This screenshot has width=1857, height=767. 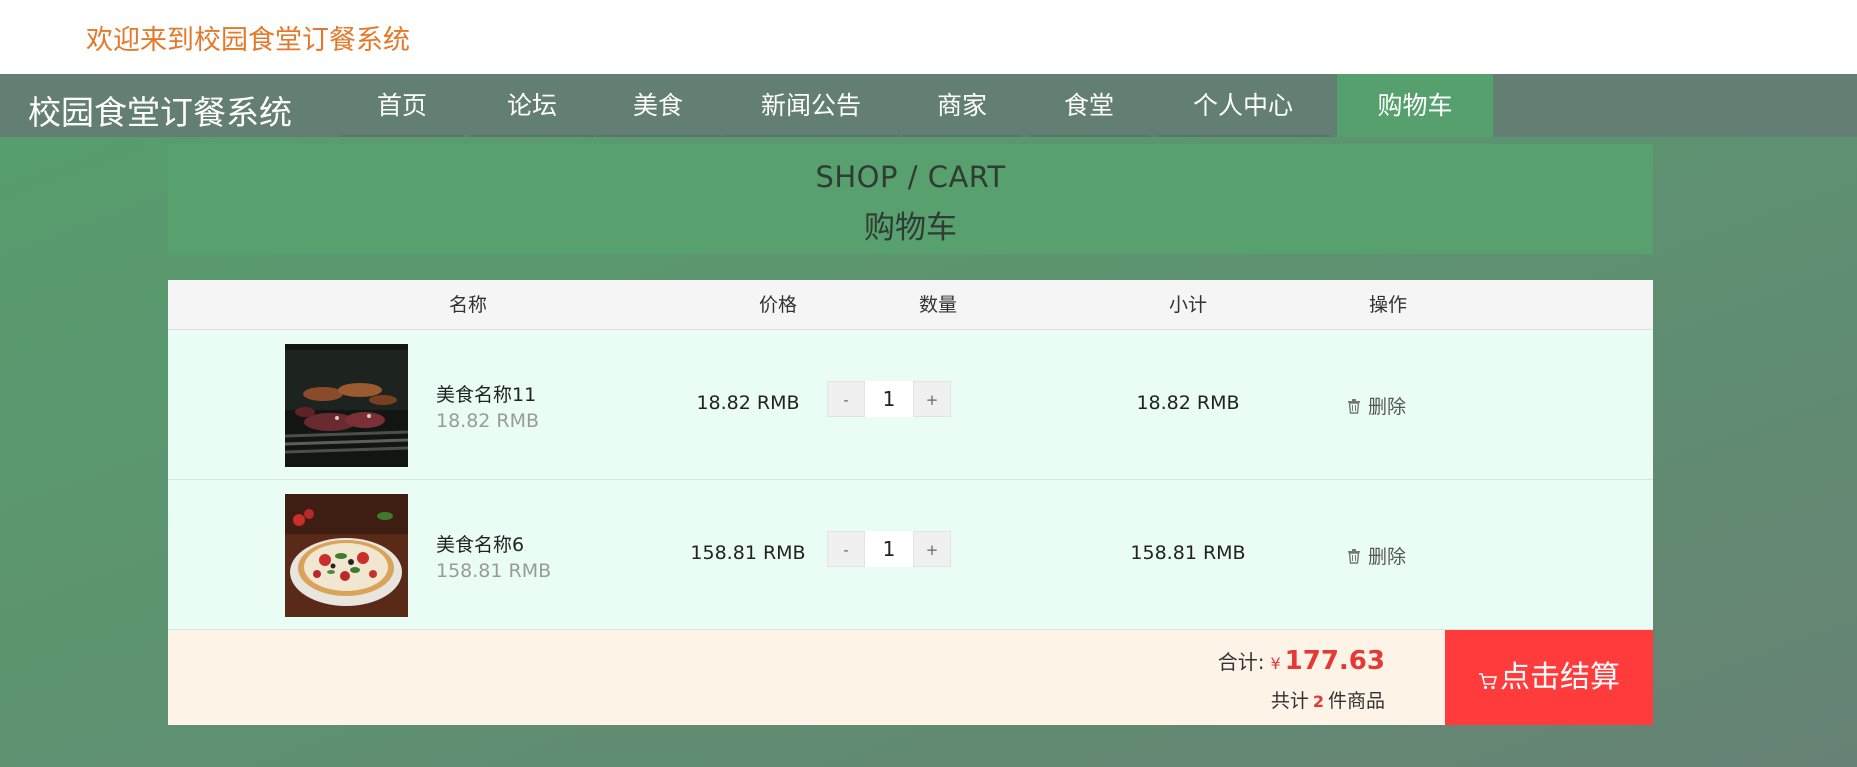 I want to click on product-unit-price: 18.82 RMB, so click(x=488, y=421).